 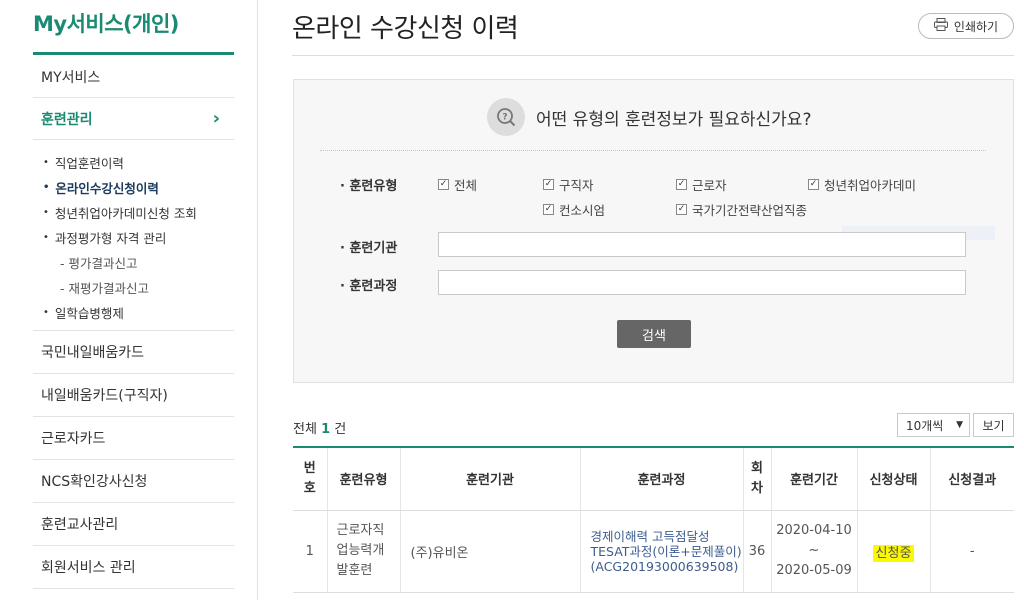 I want to click on checkbox-youth-academy: ✓ 청년취업아카데미, so click(x=862, y=184).